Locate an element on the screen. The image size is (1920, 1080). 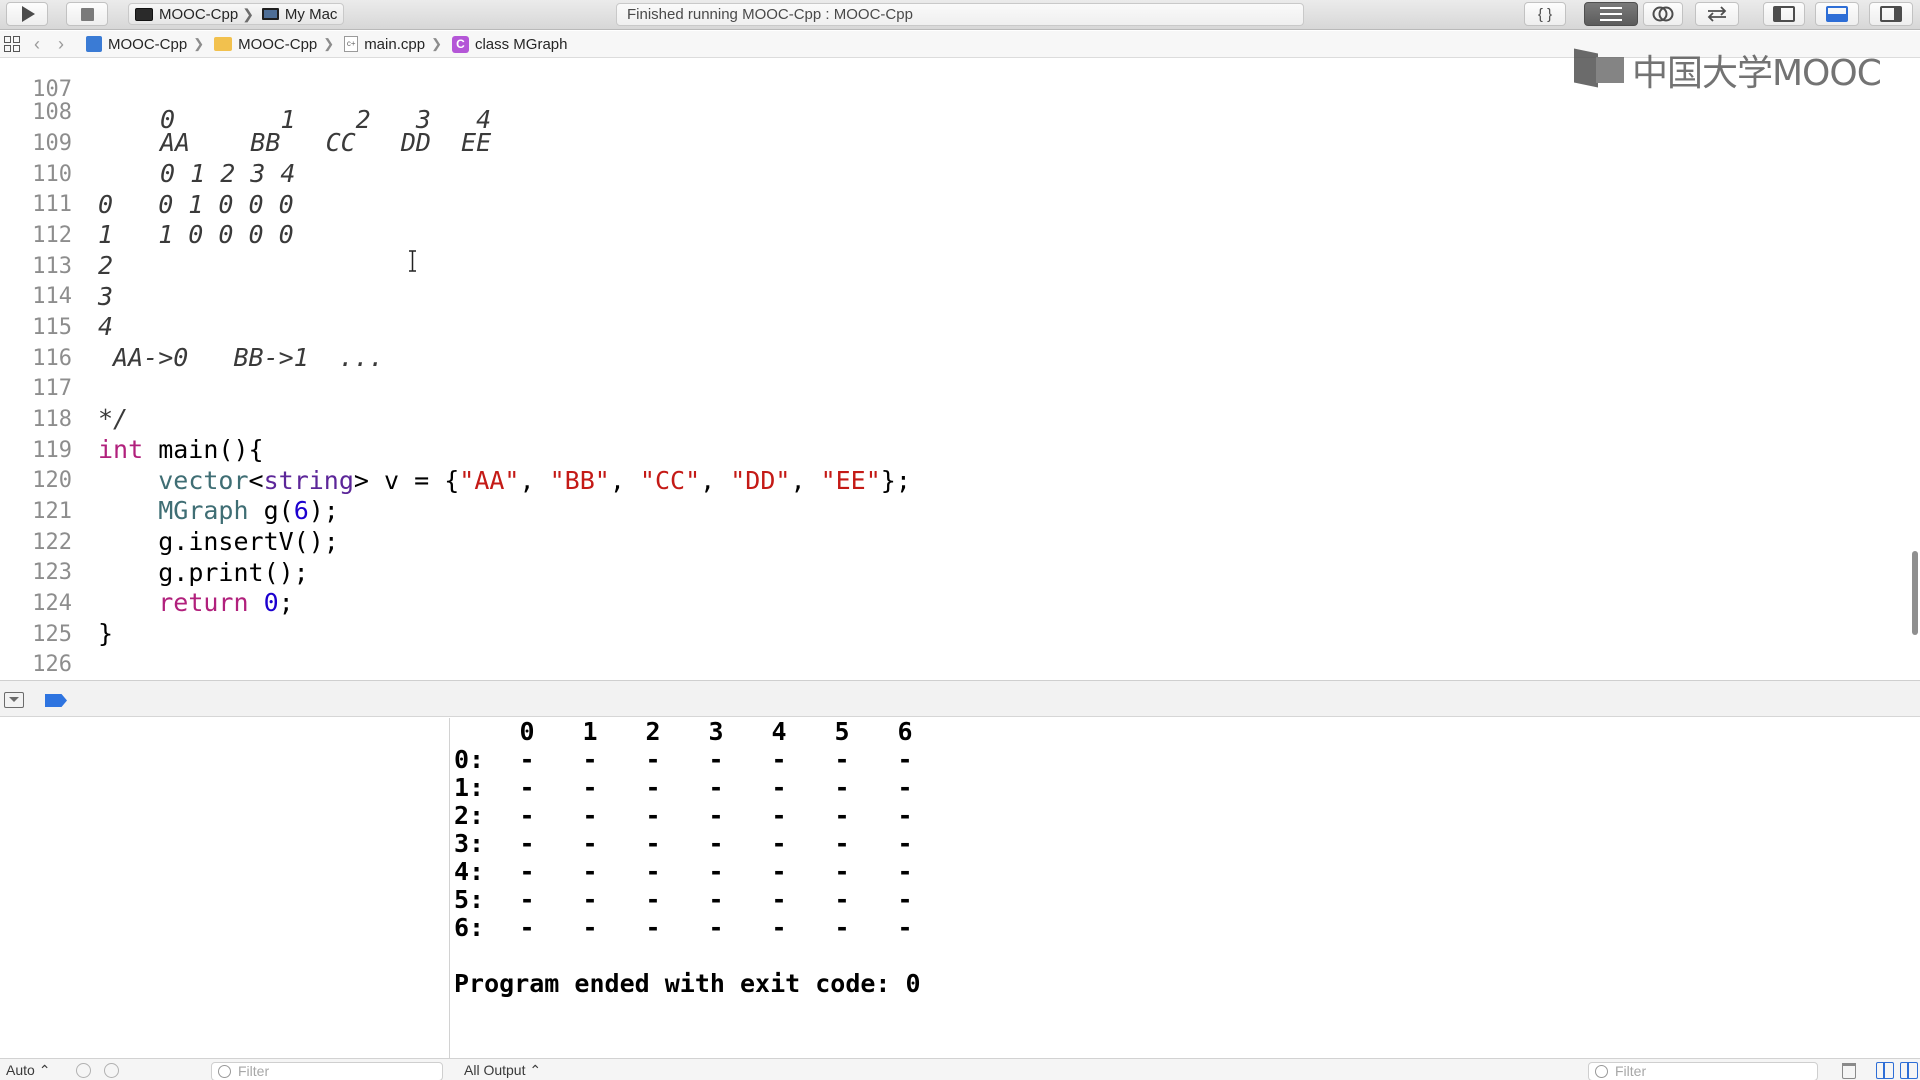
code-line: 117 */ is located at coordinates (950, 388).